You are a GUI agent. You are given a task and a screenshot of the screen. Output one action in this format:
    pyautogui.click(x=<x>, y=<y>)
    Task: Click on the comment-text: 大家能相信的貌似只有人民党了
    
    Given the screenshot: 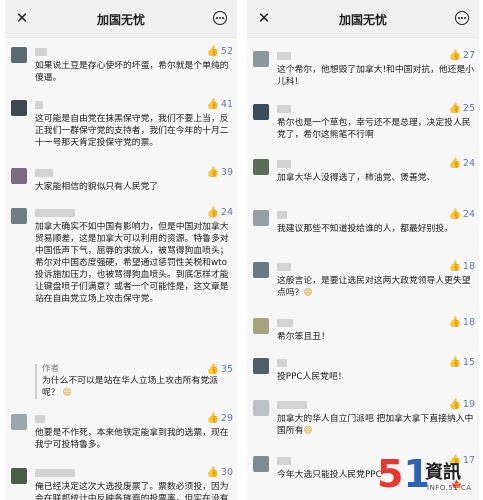 What is the action you would take?
    pyautogui.click(x=97, y=187)
    